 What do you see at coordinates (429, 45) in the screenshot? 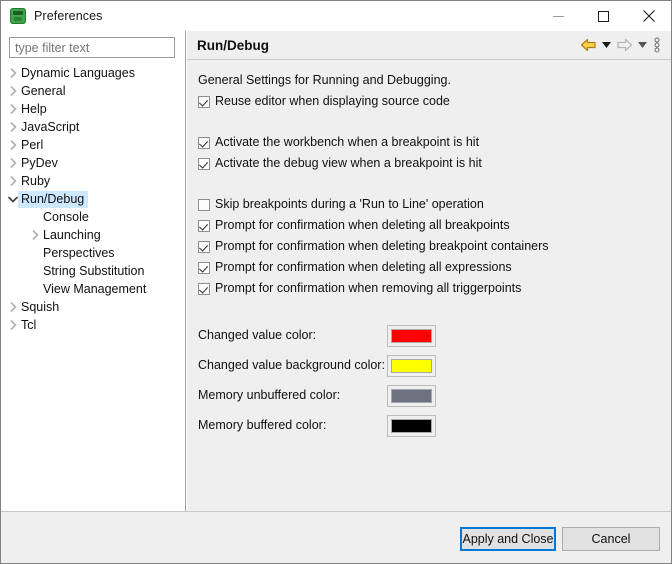
I see `page-header: Run/Debug` at bounding box center [429, 45].